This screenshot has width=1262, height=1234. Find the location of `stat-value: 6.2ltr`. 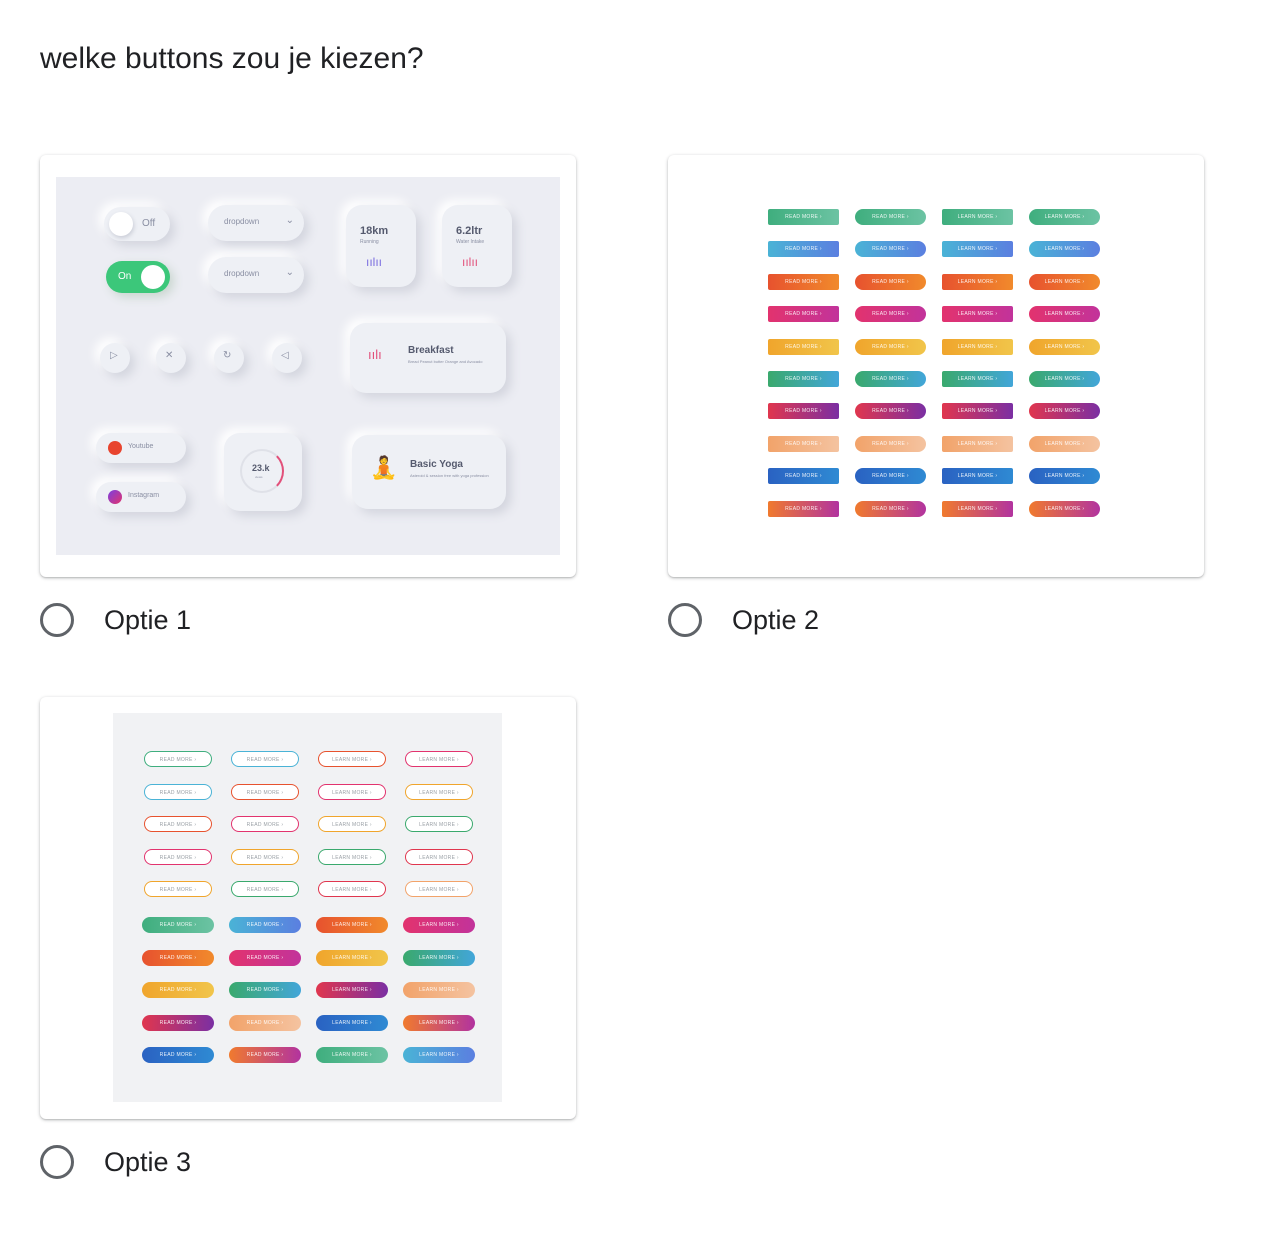

stat-value: 6.2ltr is located at coordinates (469, 231).